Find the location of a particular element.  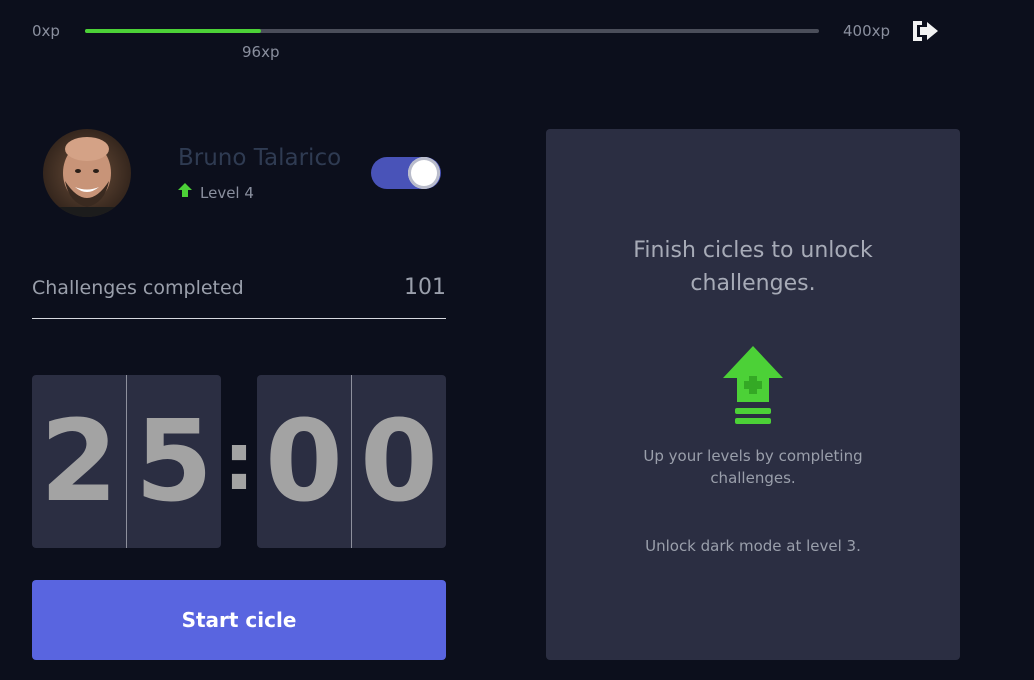

level-up-arrow-icon is located at coordinates (185, 190).